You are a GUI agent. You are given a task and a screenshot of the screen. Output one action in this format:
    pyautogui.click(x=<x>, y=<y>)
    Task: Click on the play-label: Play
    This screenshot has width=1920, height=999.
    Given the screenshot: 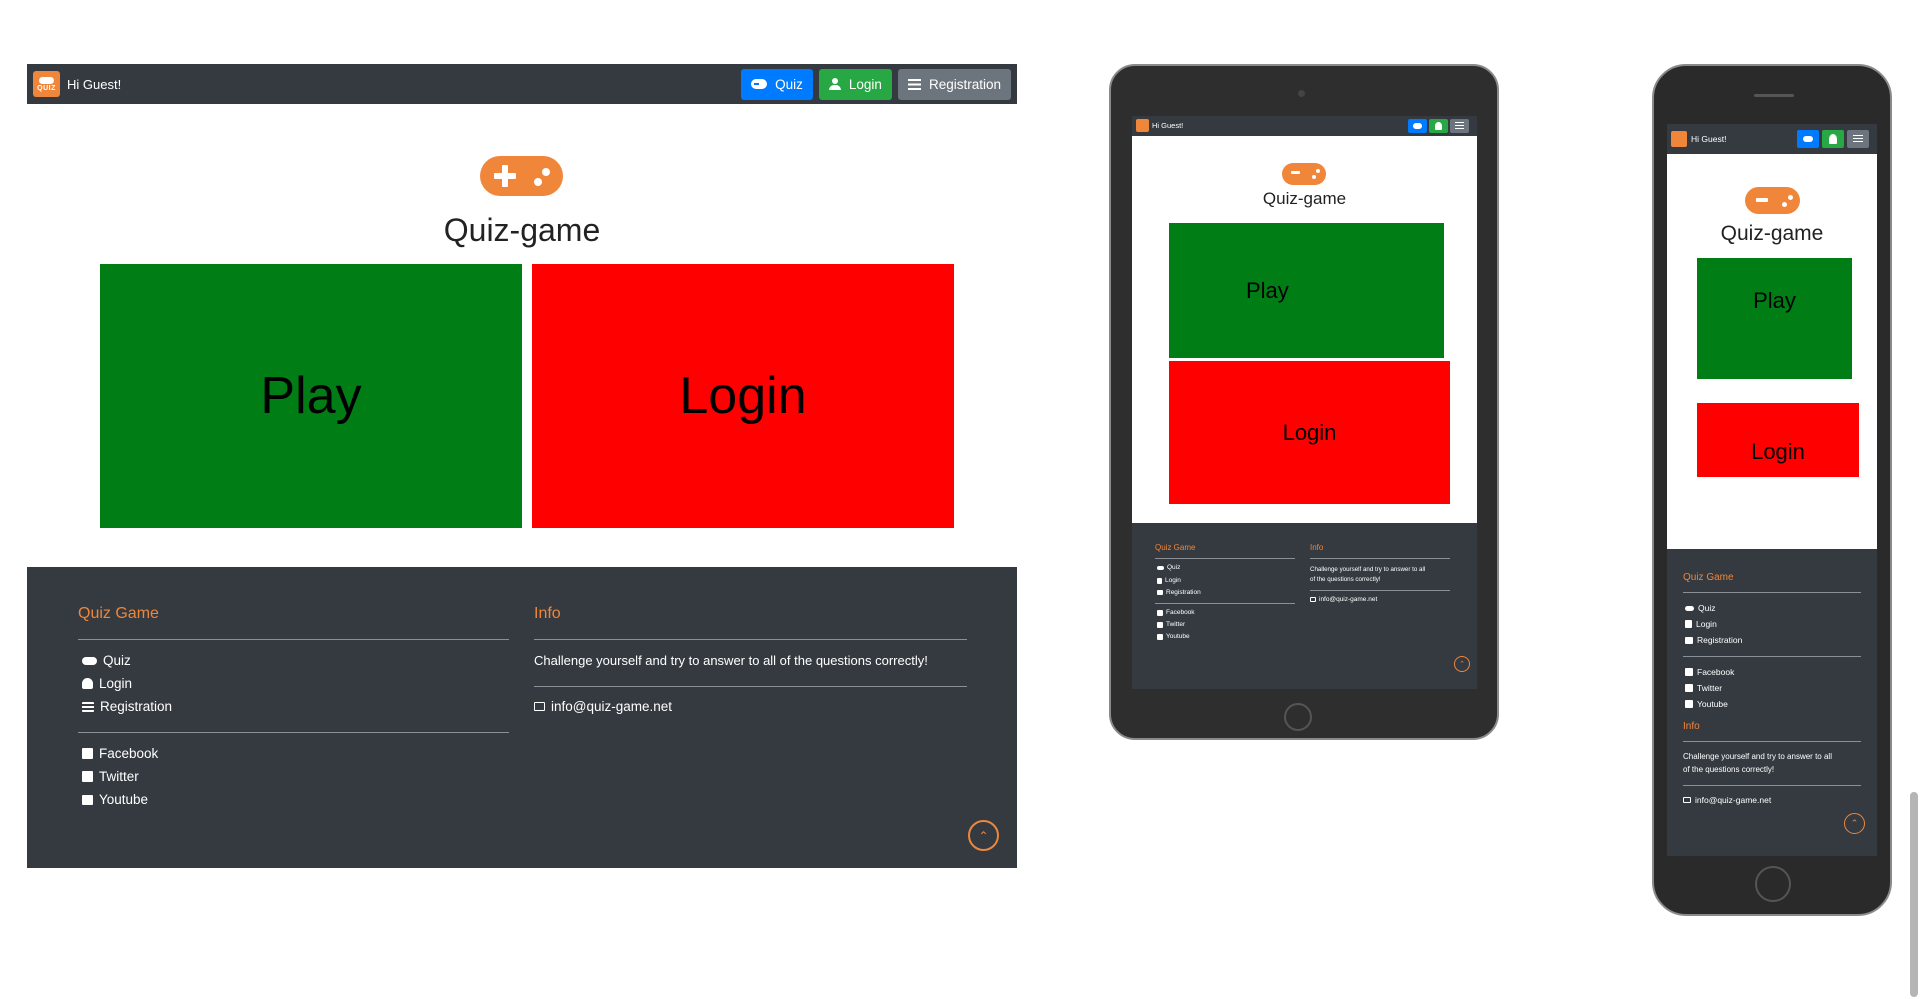 What is the action you would take?
    pyautogui.click(x=1267, y=290)
    